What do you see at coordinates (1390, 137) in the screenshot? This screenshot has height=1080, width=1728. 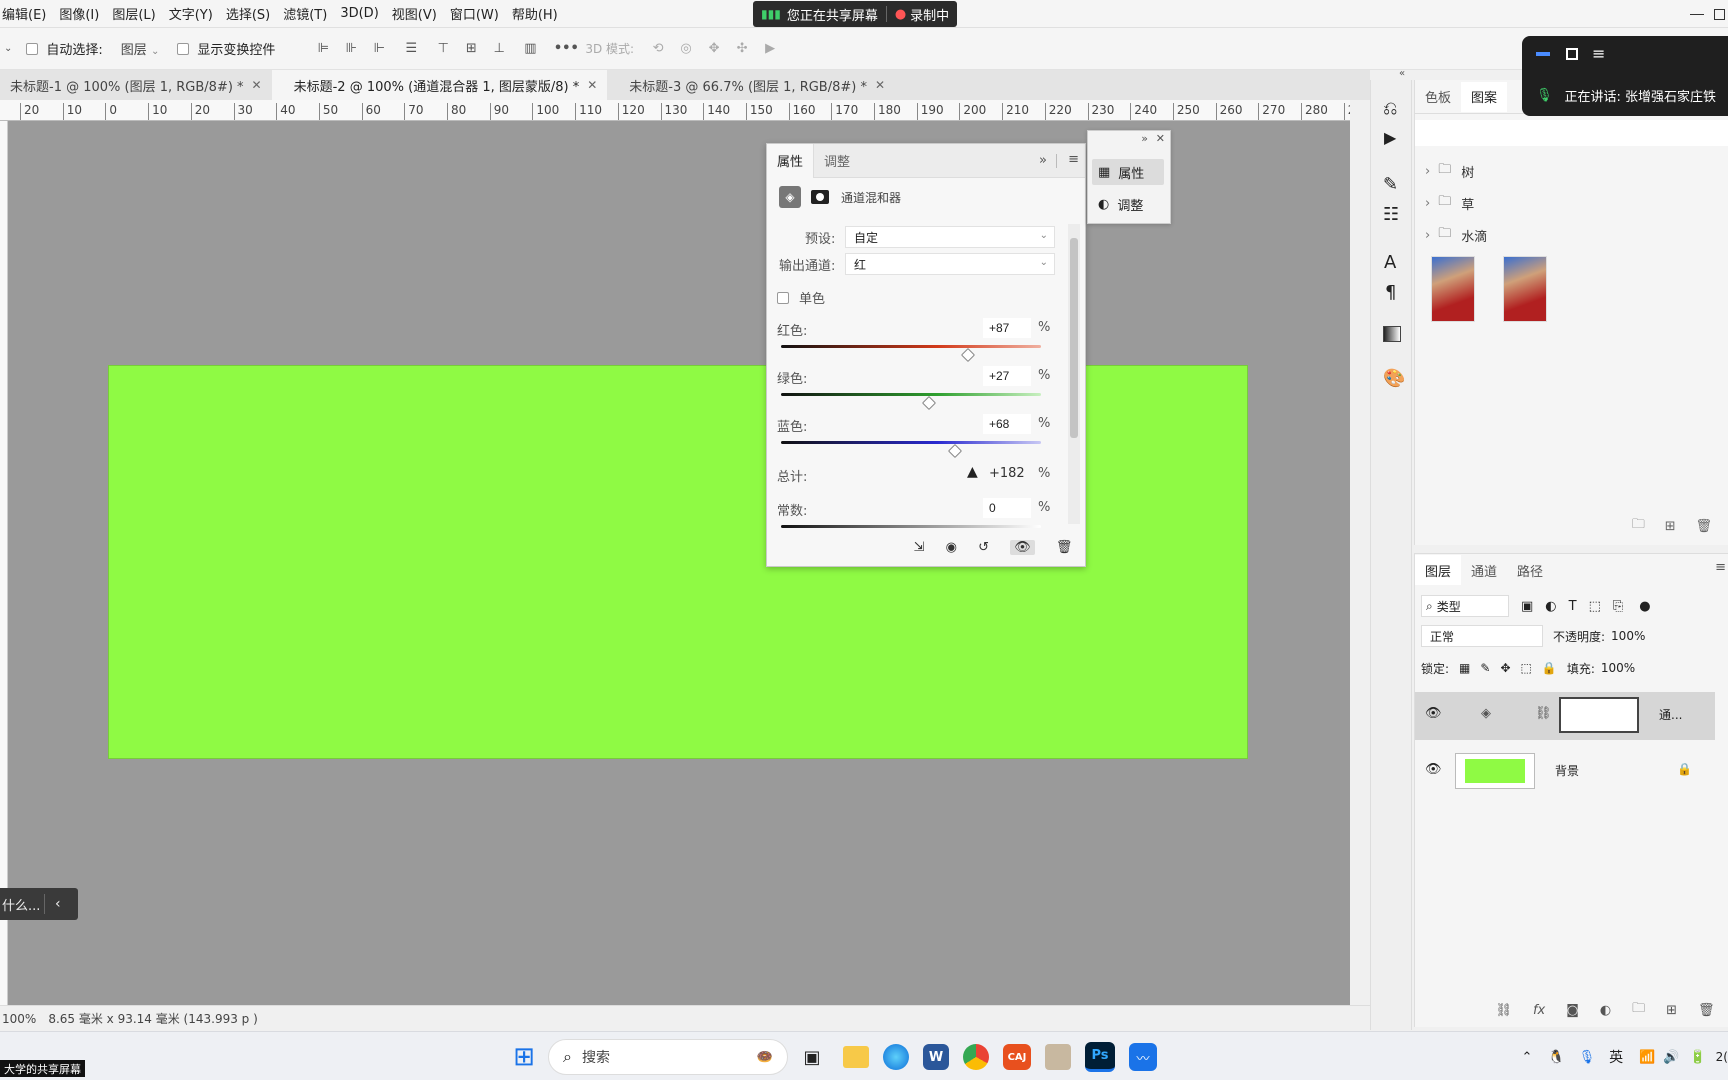 I see `actions-play-icon: ▶` at bounding box center [1390, 137].